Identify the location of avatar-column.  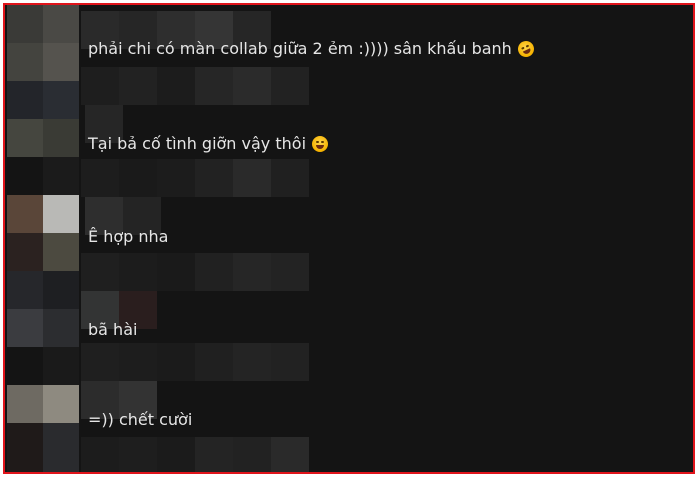
(43, 238).